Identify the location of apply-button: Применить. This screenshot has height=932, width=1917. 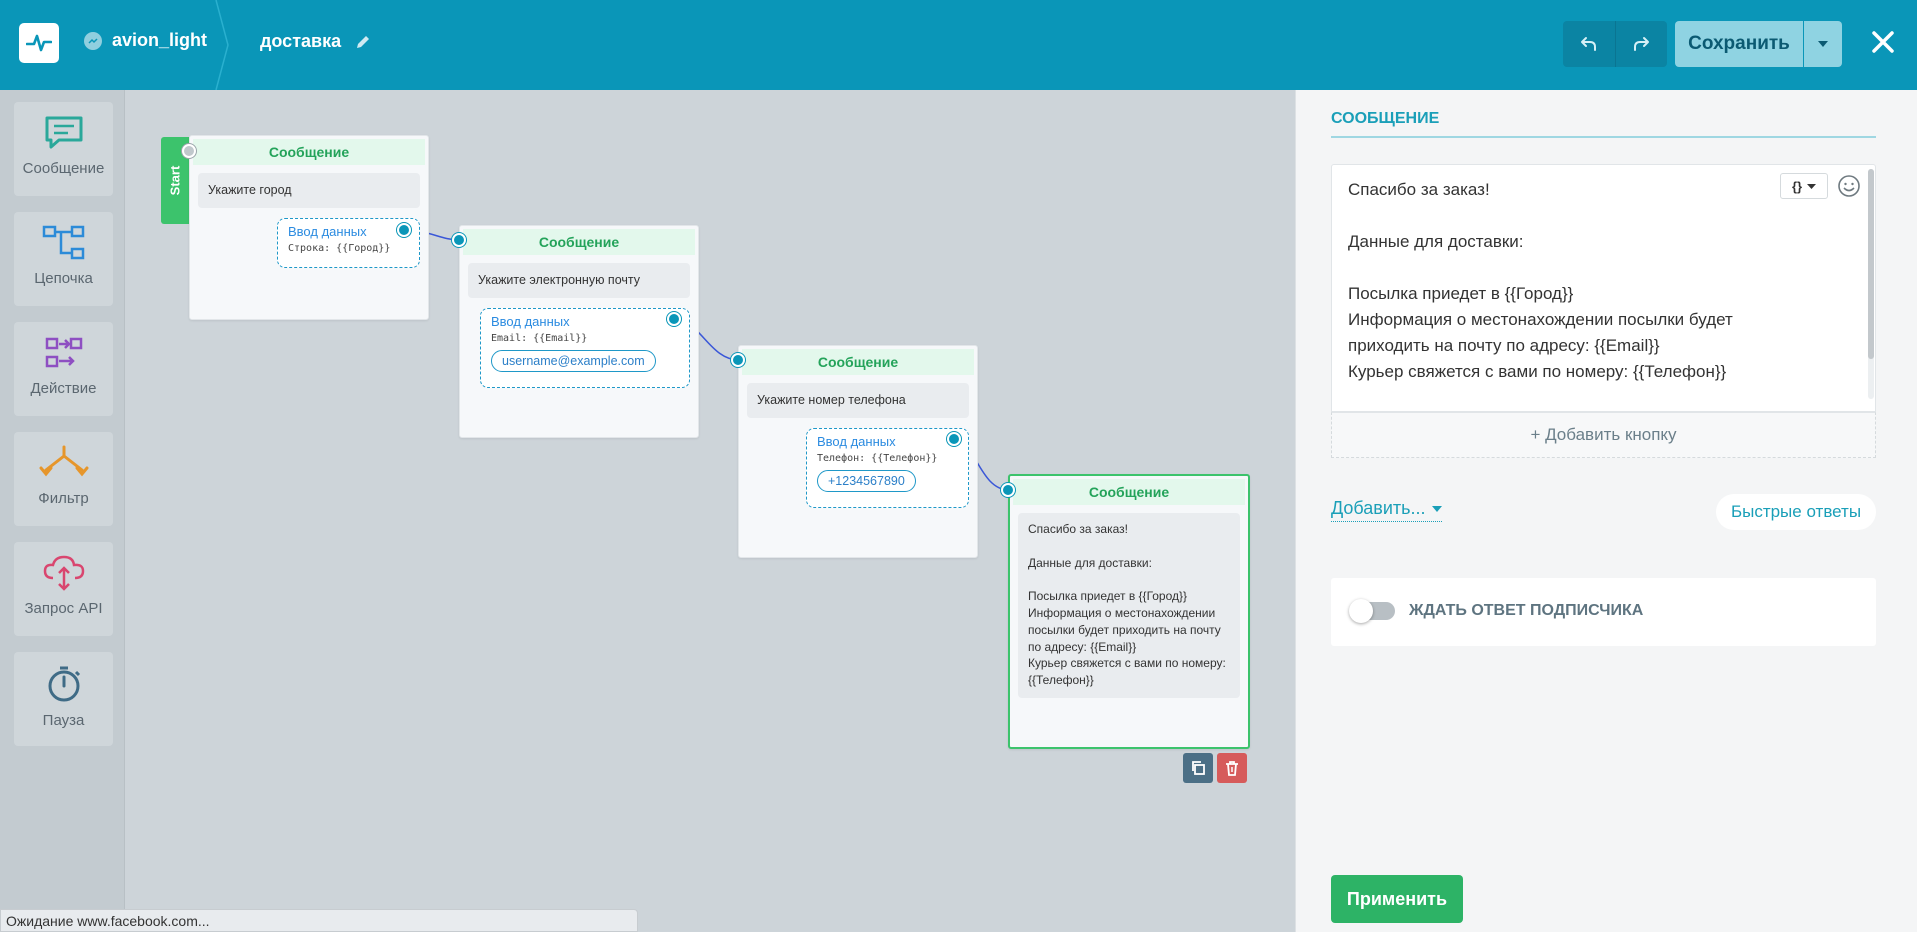
(1397, 899).